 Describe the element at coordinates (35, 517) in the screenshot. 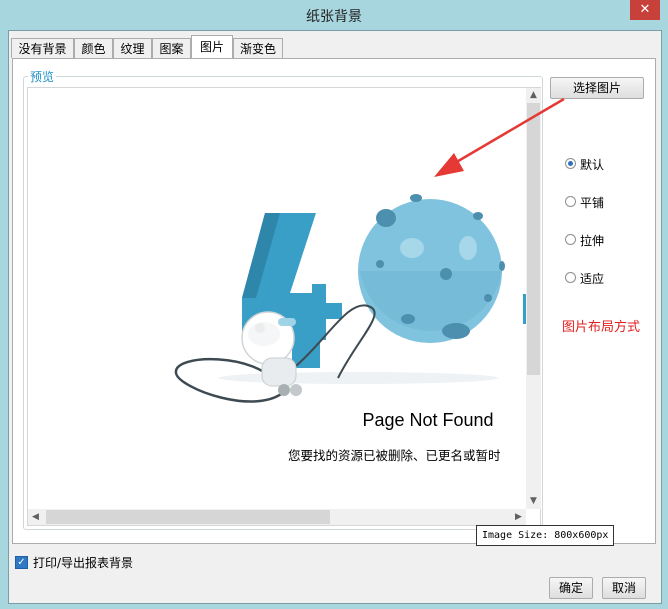

I see `scroll-left-icon: ◀` at that location.